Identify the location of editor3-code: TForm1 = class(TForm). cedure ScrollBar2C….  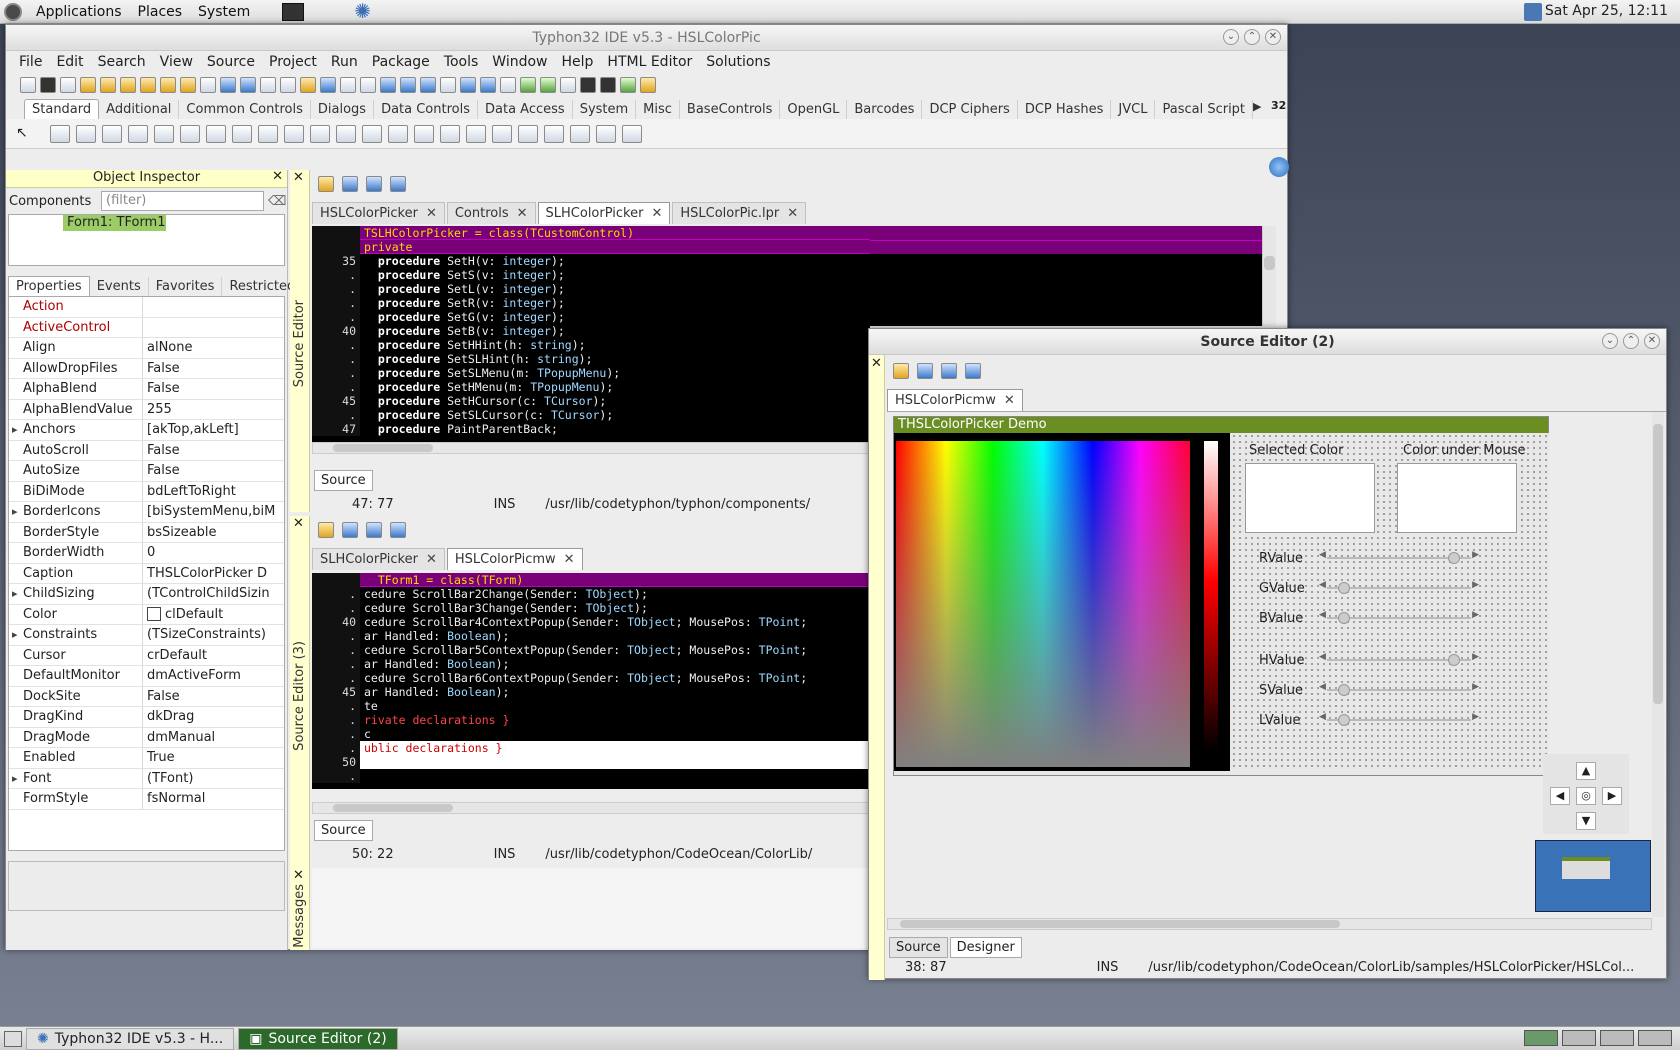
(591, 681).